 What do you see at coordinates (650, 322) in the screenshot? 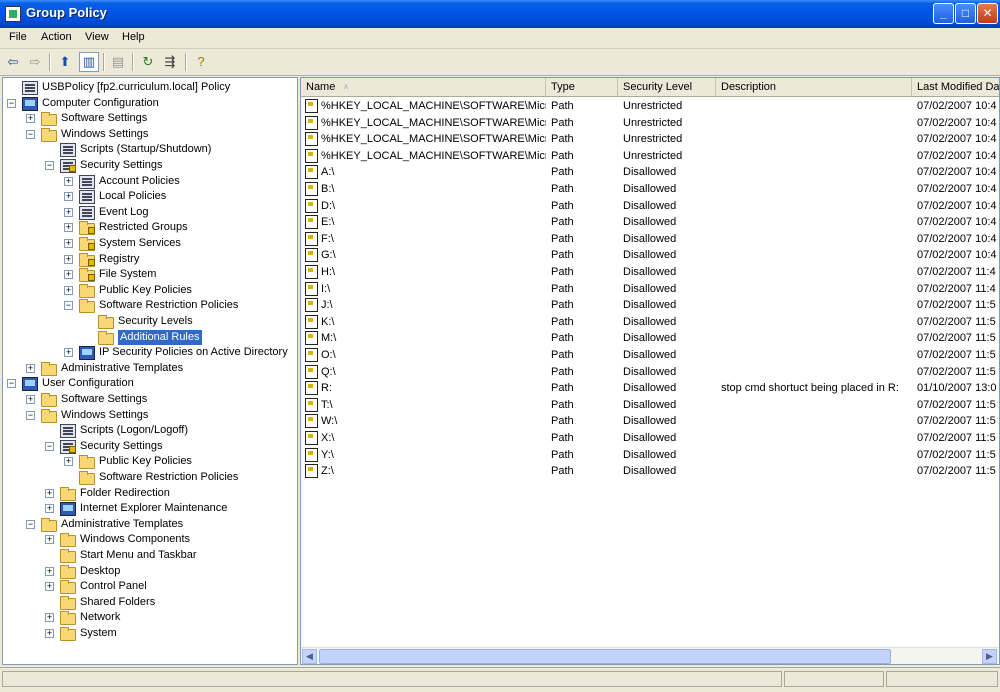
I see `list-row: K:\ Path Disallowed 07/02/2007 11:5` at bounding box center [650, 322].